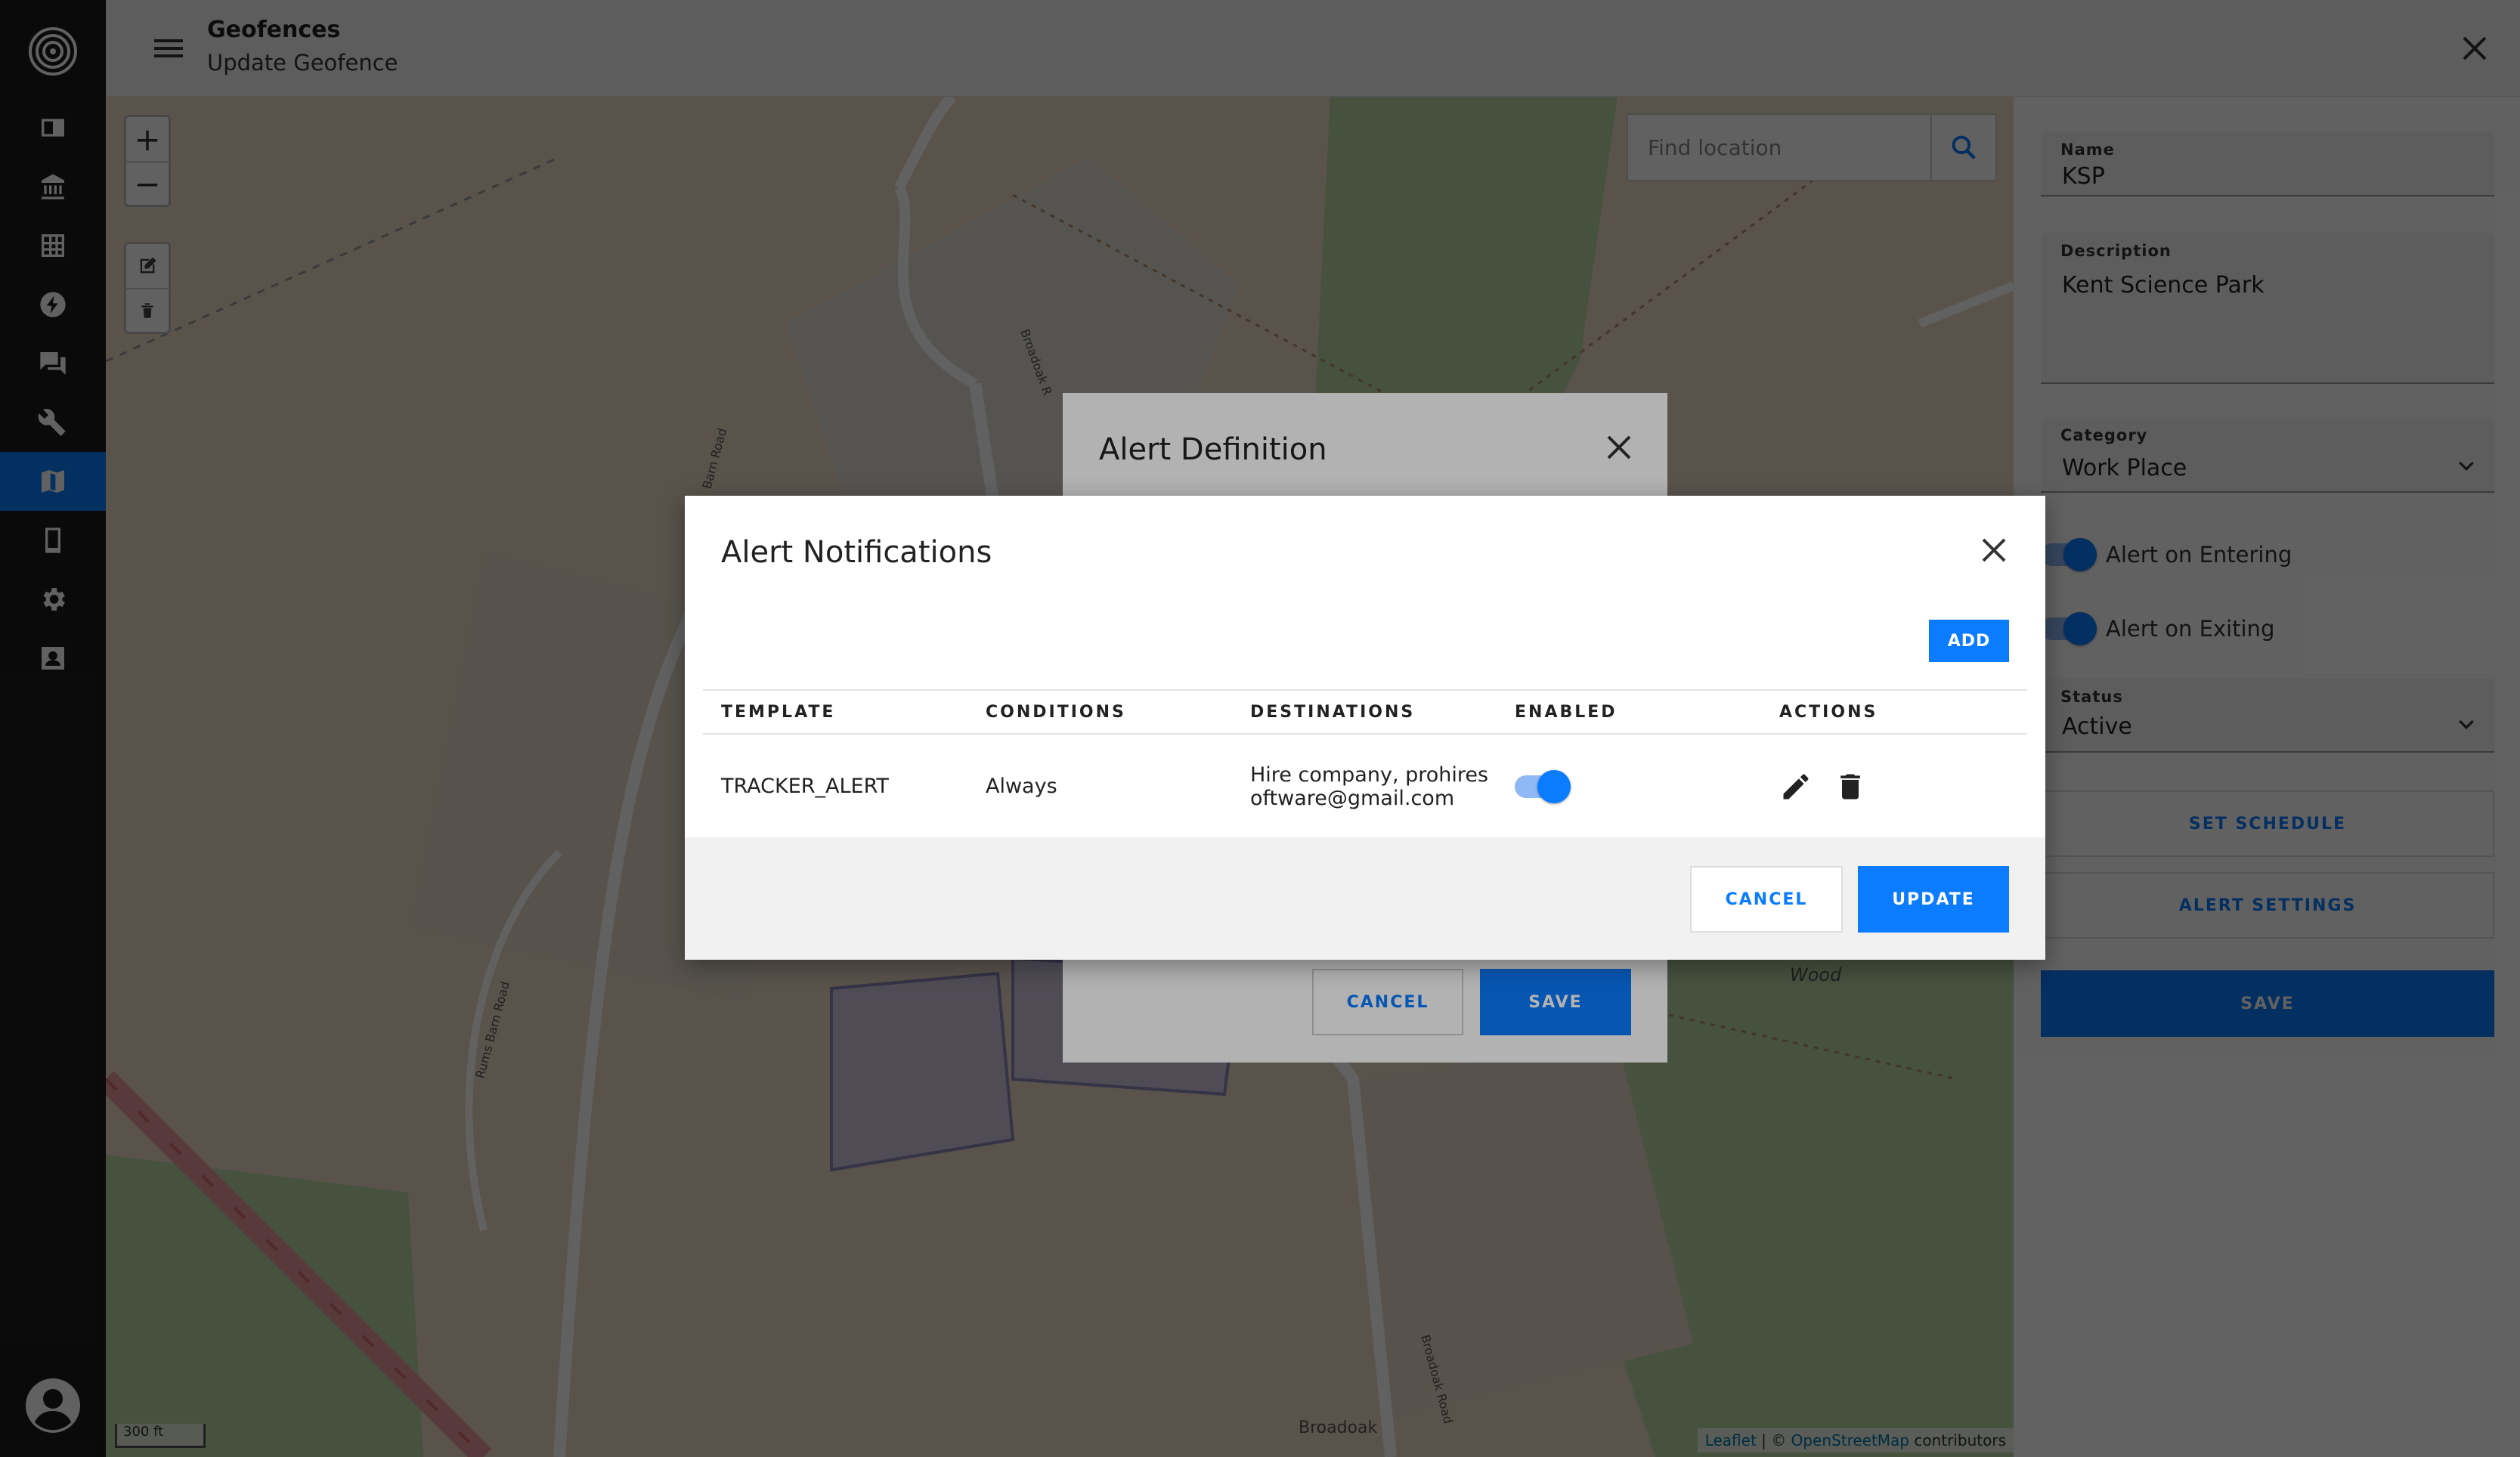 The image size is (2520, 1457). What do you see at coordinates (1894, 786) in the screenshot?
I see `cell-actions` at bounding box center [1894, 786].